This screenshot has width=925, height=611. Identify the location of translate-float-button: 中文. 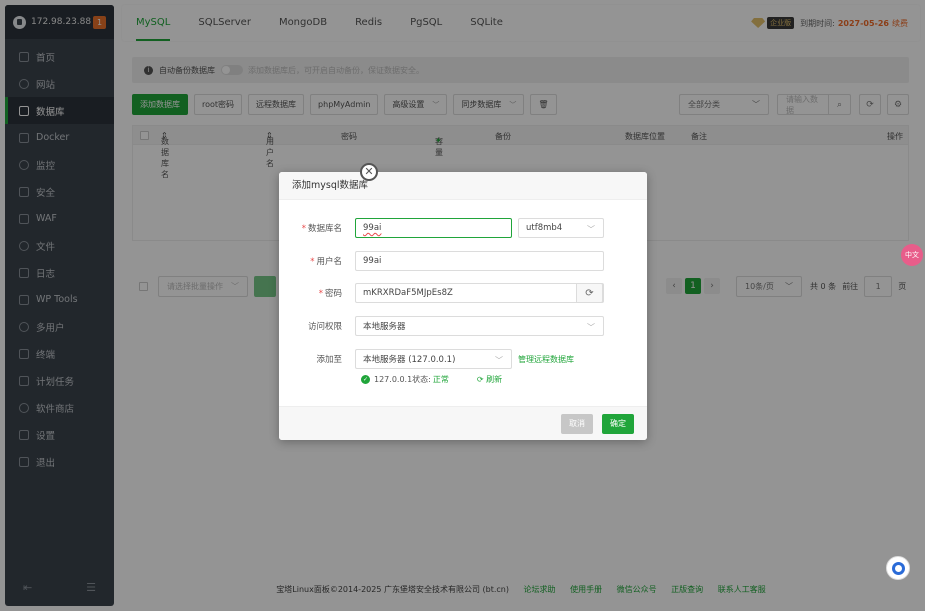
(912, 255).